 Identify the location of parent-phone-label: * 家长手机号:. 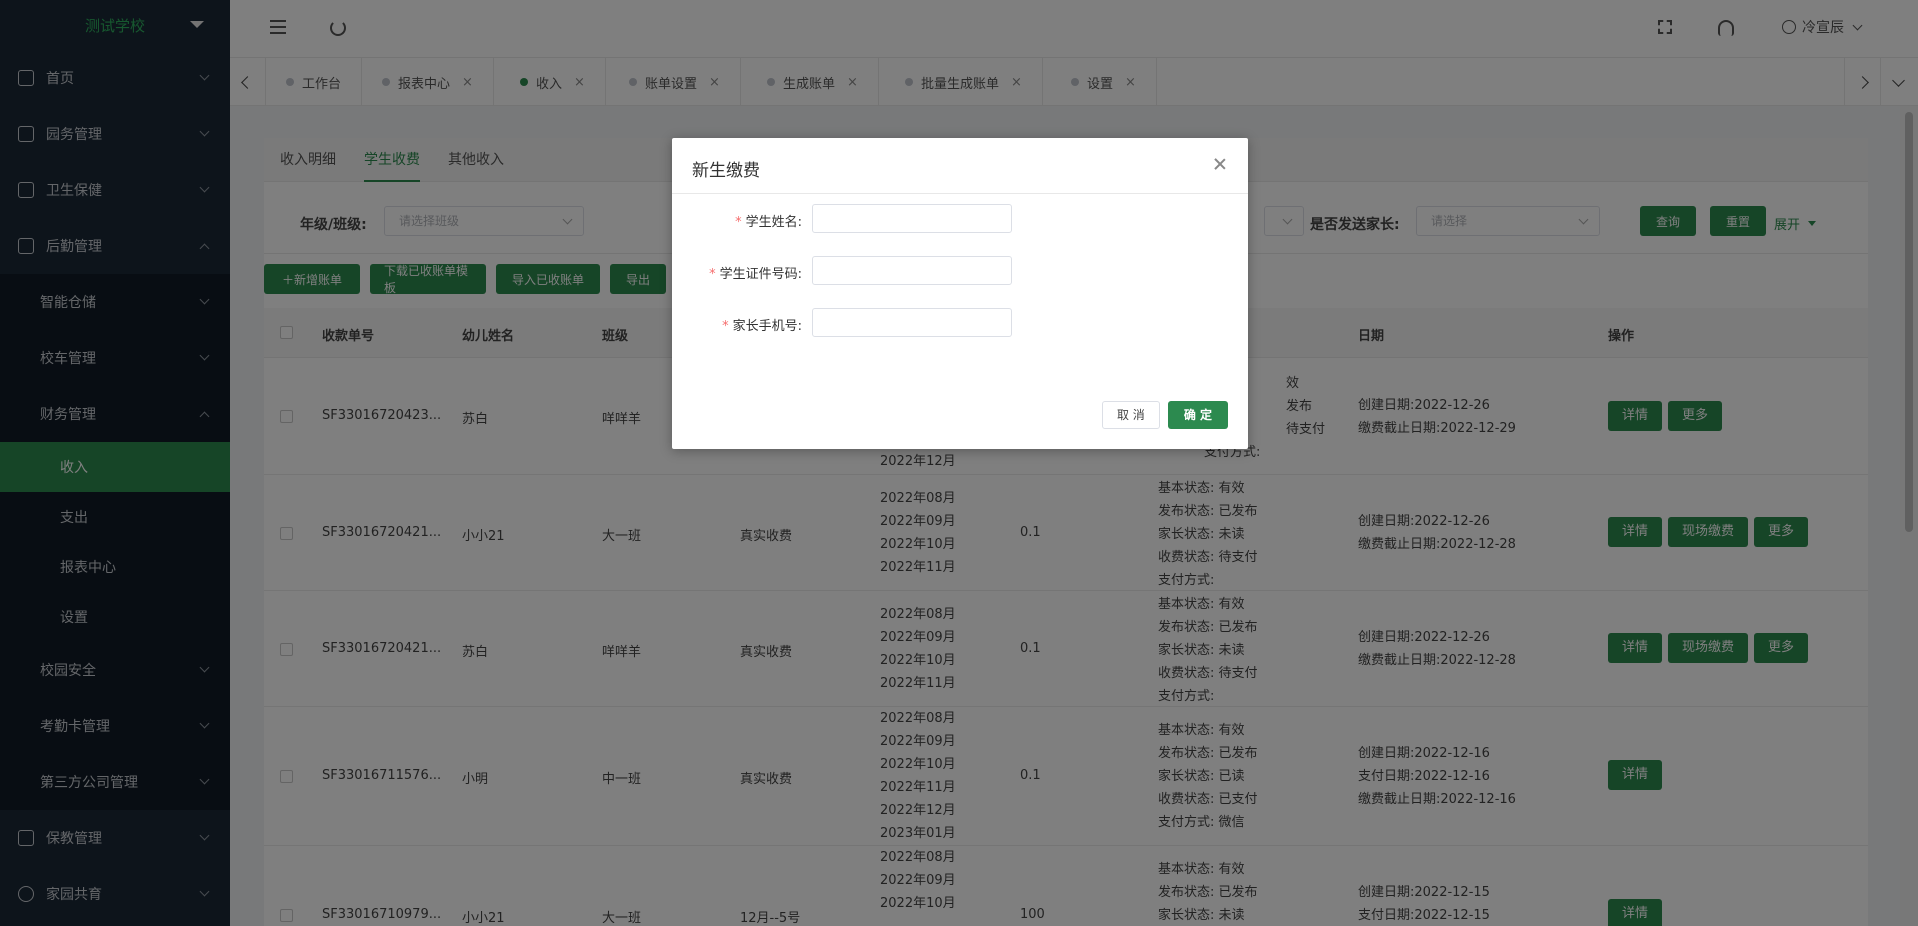
(762, 324).